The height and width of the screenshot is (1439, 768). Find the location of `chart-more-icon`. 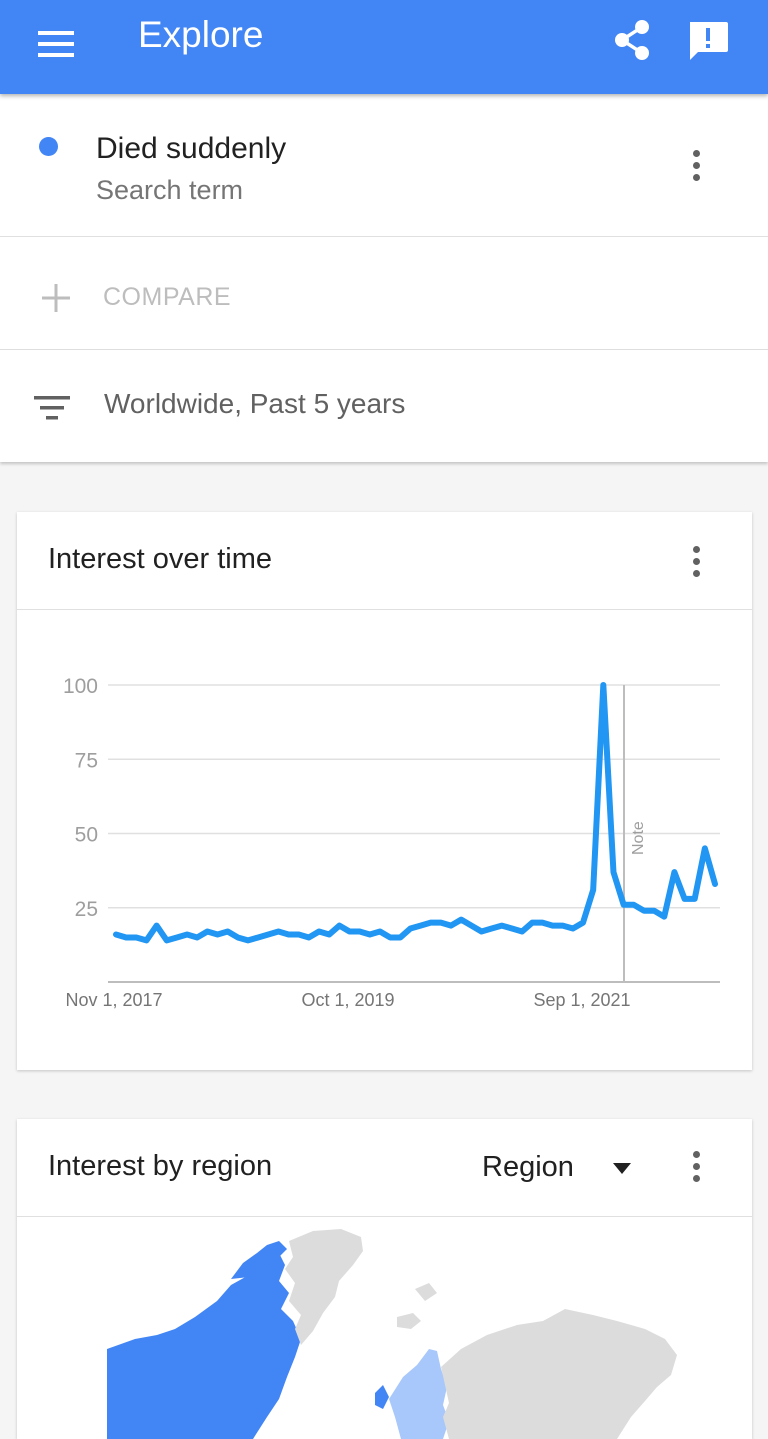

chart-more-icon is located at coordinates (696, 562).